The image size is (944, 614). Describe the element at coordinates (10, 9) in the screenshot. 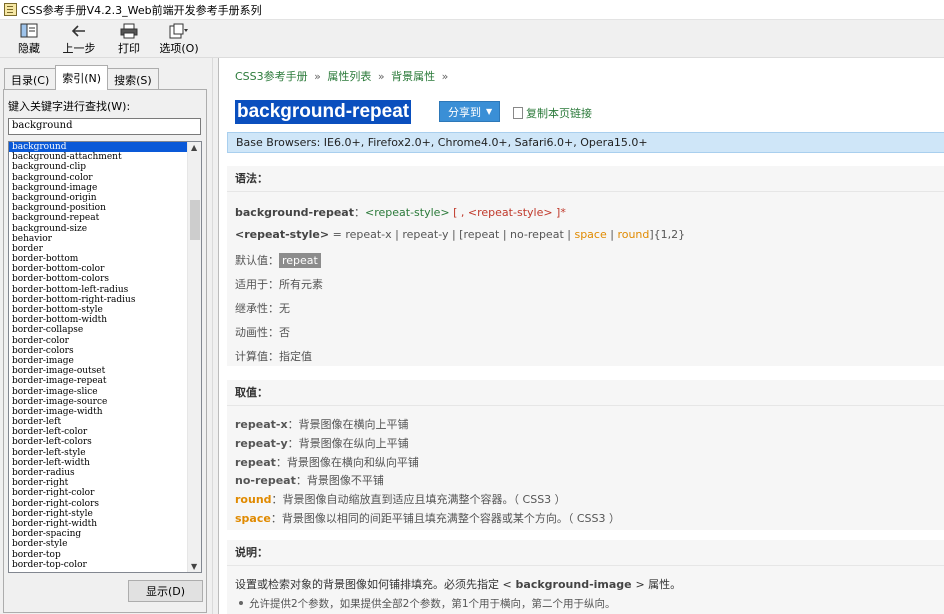

I see `help-book-icon` at that location.